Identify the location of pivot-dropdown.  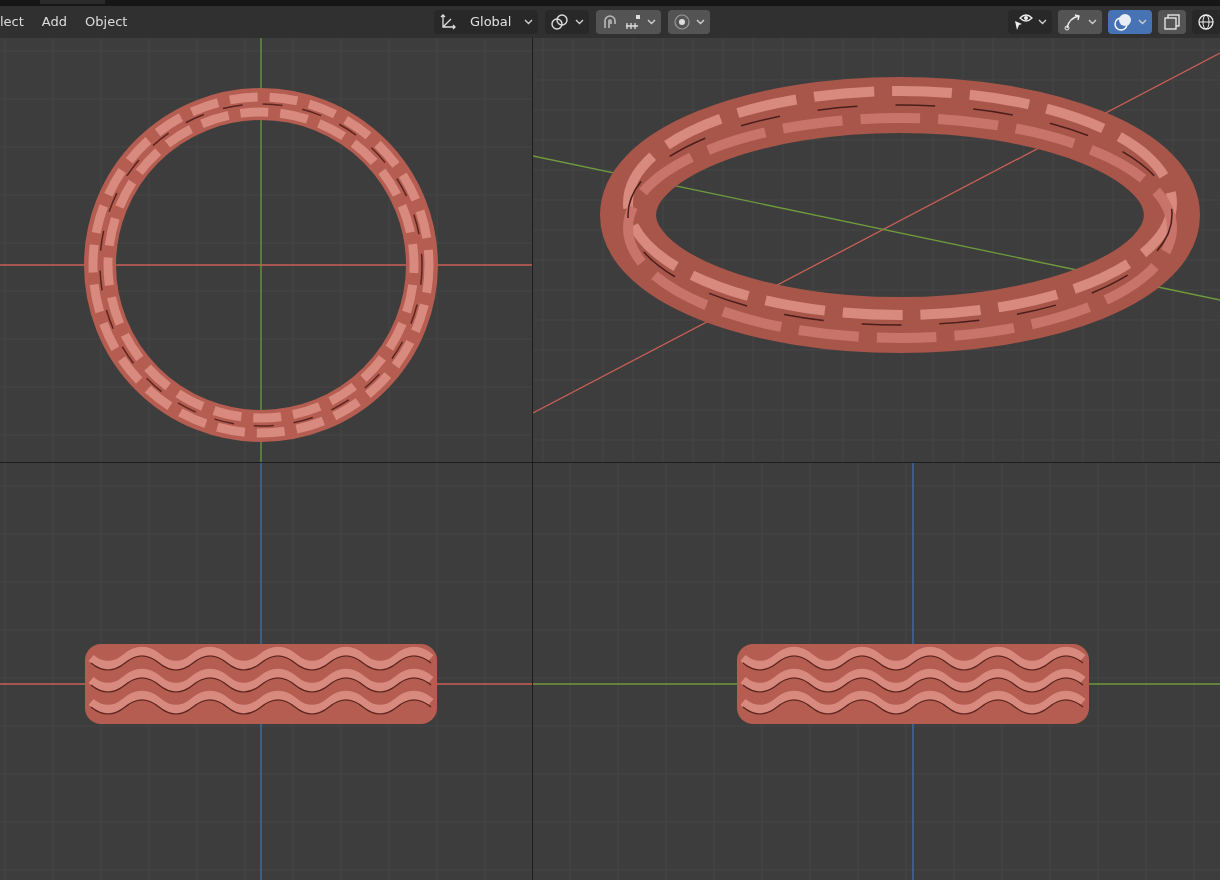
(567, 22).